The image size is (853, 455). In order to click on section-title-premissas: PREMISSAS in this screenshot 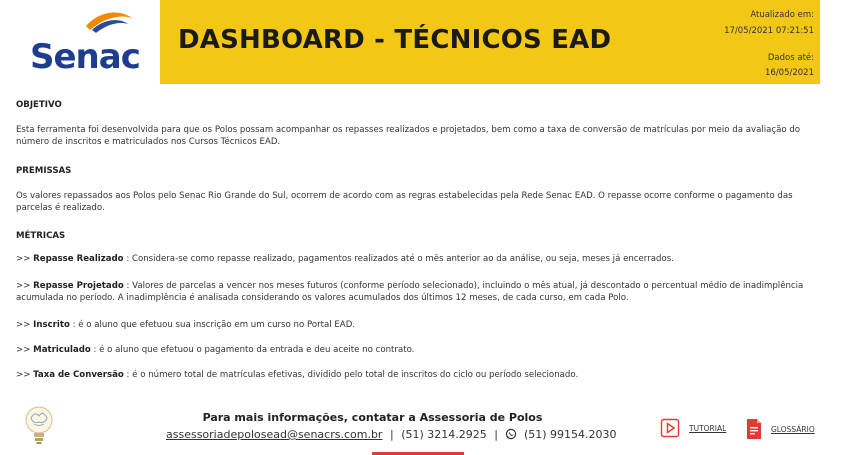, I will do `click(44, 171)`.